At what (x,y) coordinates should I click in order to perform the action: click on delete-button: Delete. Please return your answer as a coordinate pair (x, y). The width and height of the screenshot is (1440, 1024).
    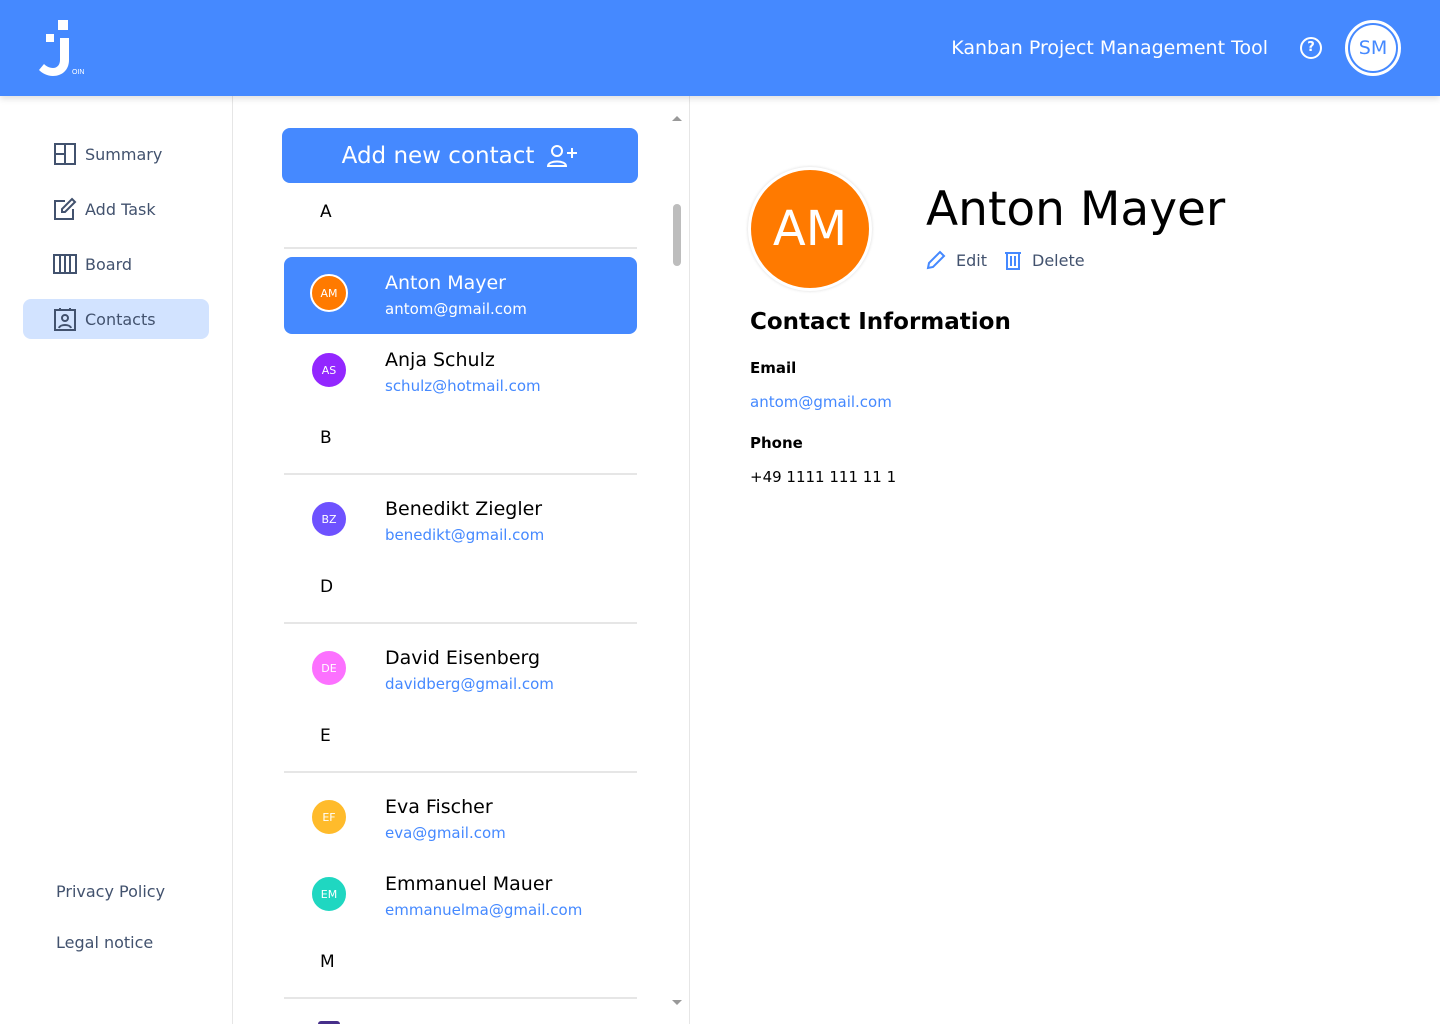
    Looking at the image, I should click on (1044, 260).